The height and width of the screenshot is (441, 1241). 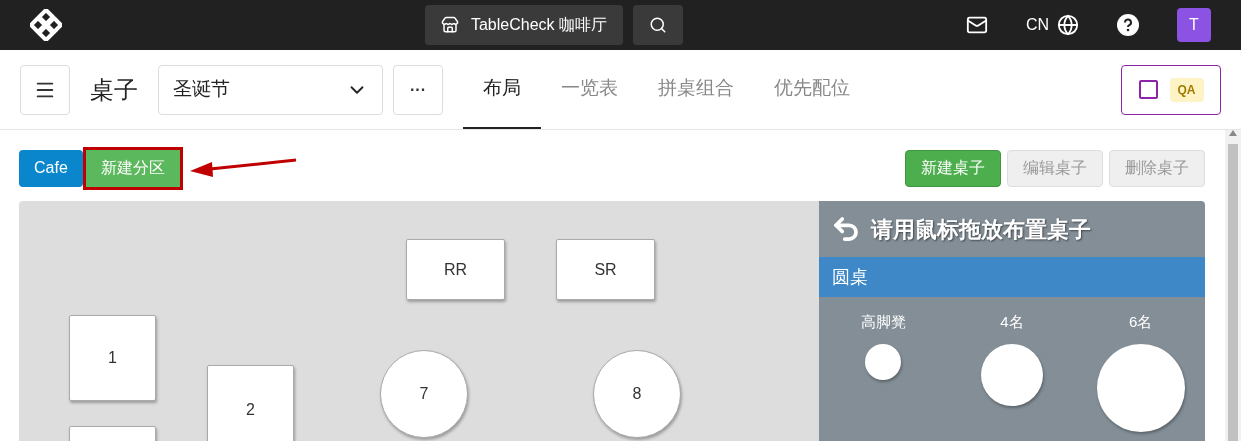 What do you see at coordinates (424, 394) in the screenshot?
I see `round-table: 7` at bounding box center [424, 394].